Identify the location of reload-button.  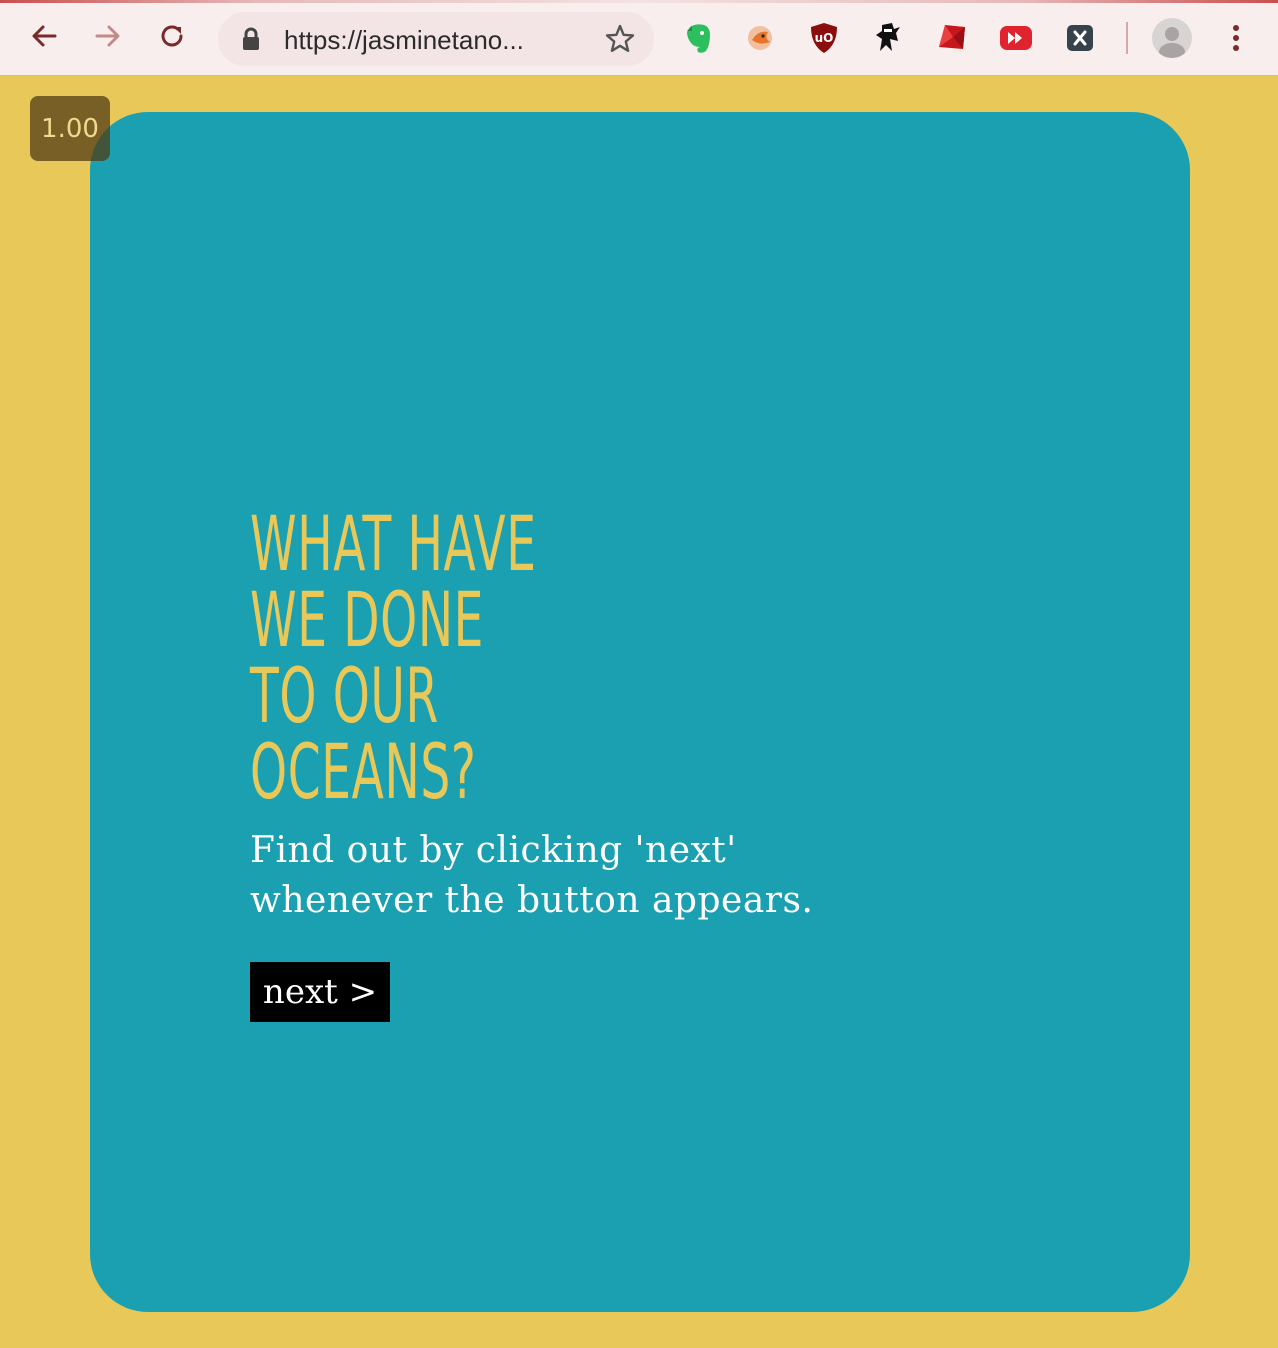
(172, 38).